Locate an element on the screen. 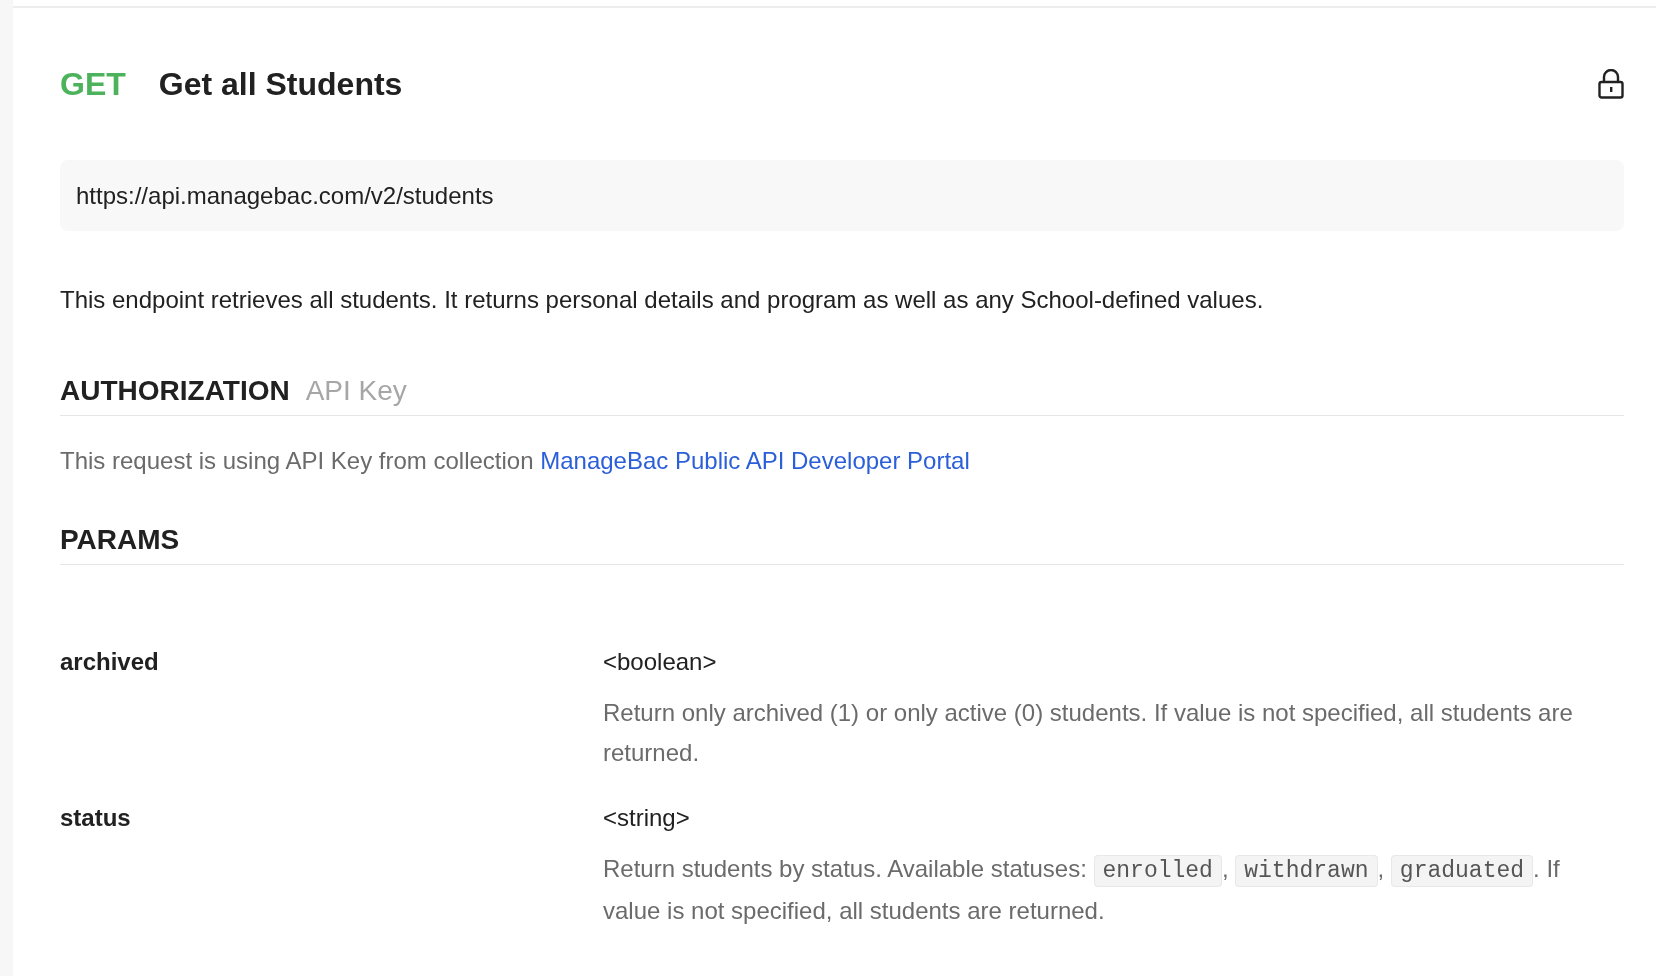 Image resolution: width=1656 pixels, height=976 pixels. http-method: GET is located at coordinates (93, 84).